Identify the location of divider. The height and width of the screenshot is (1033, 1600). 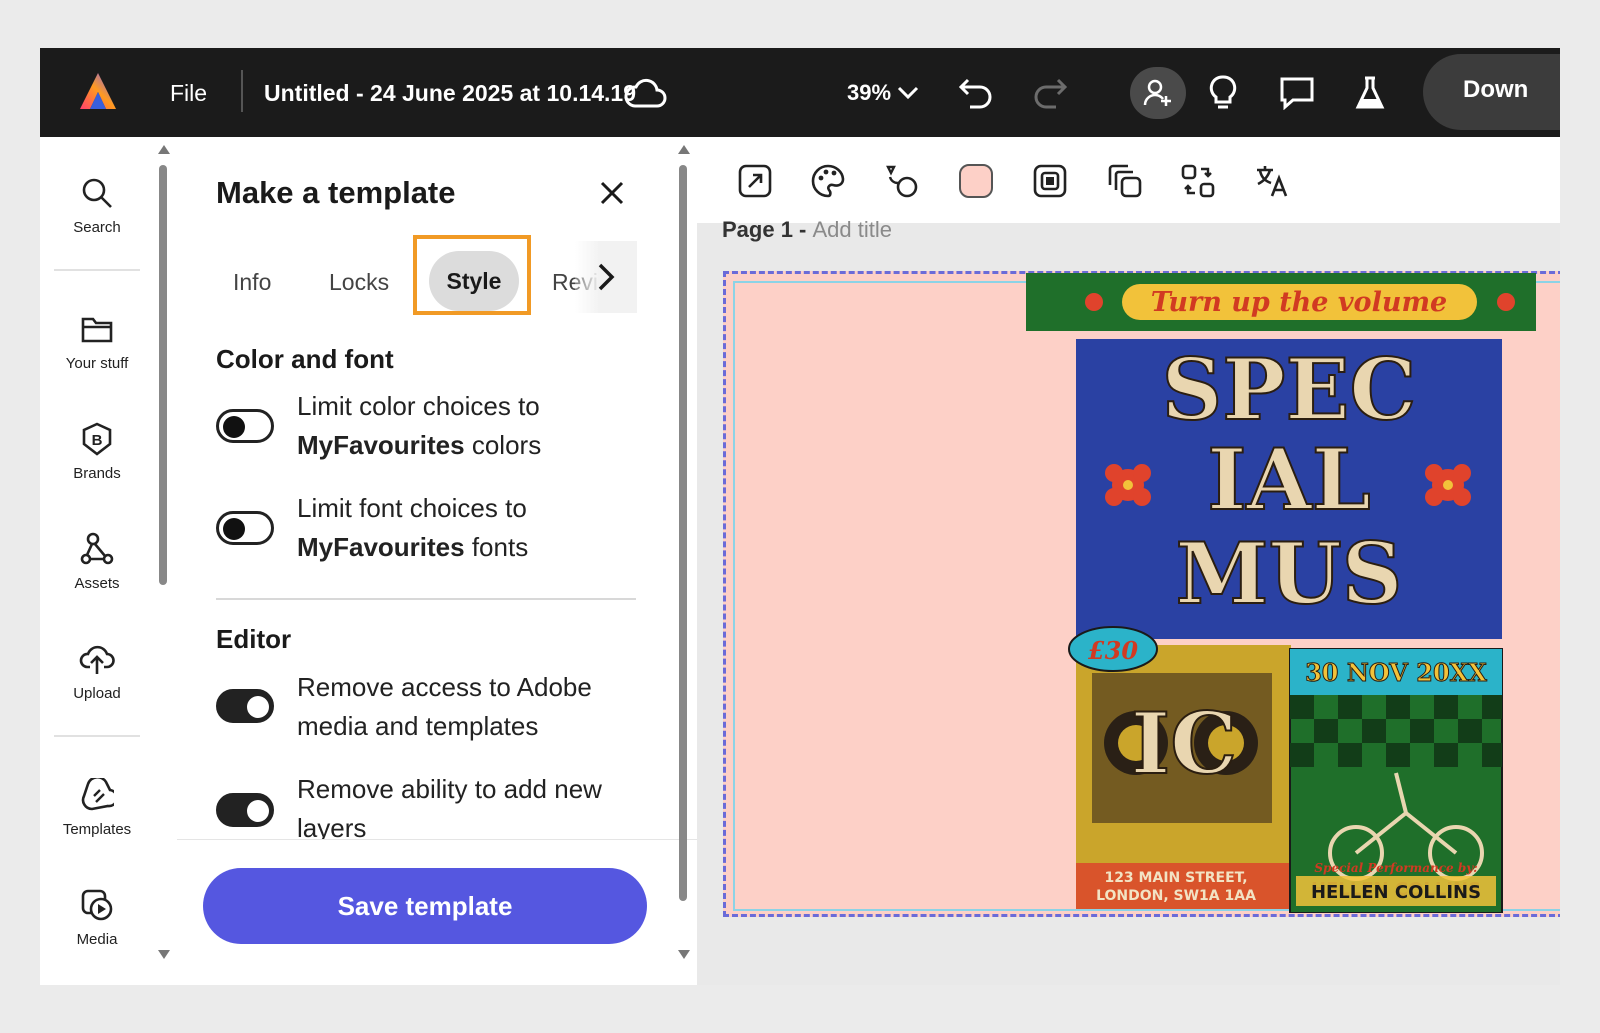
(242, 91).